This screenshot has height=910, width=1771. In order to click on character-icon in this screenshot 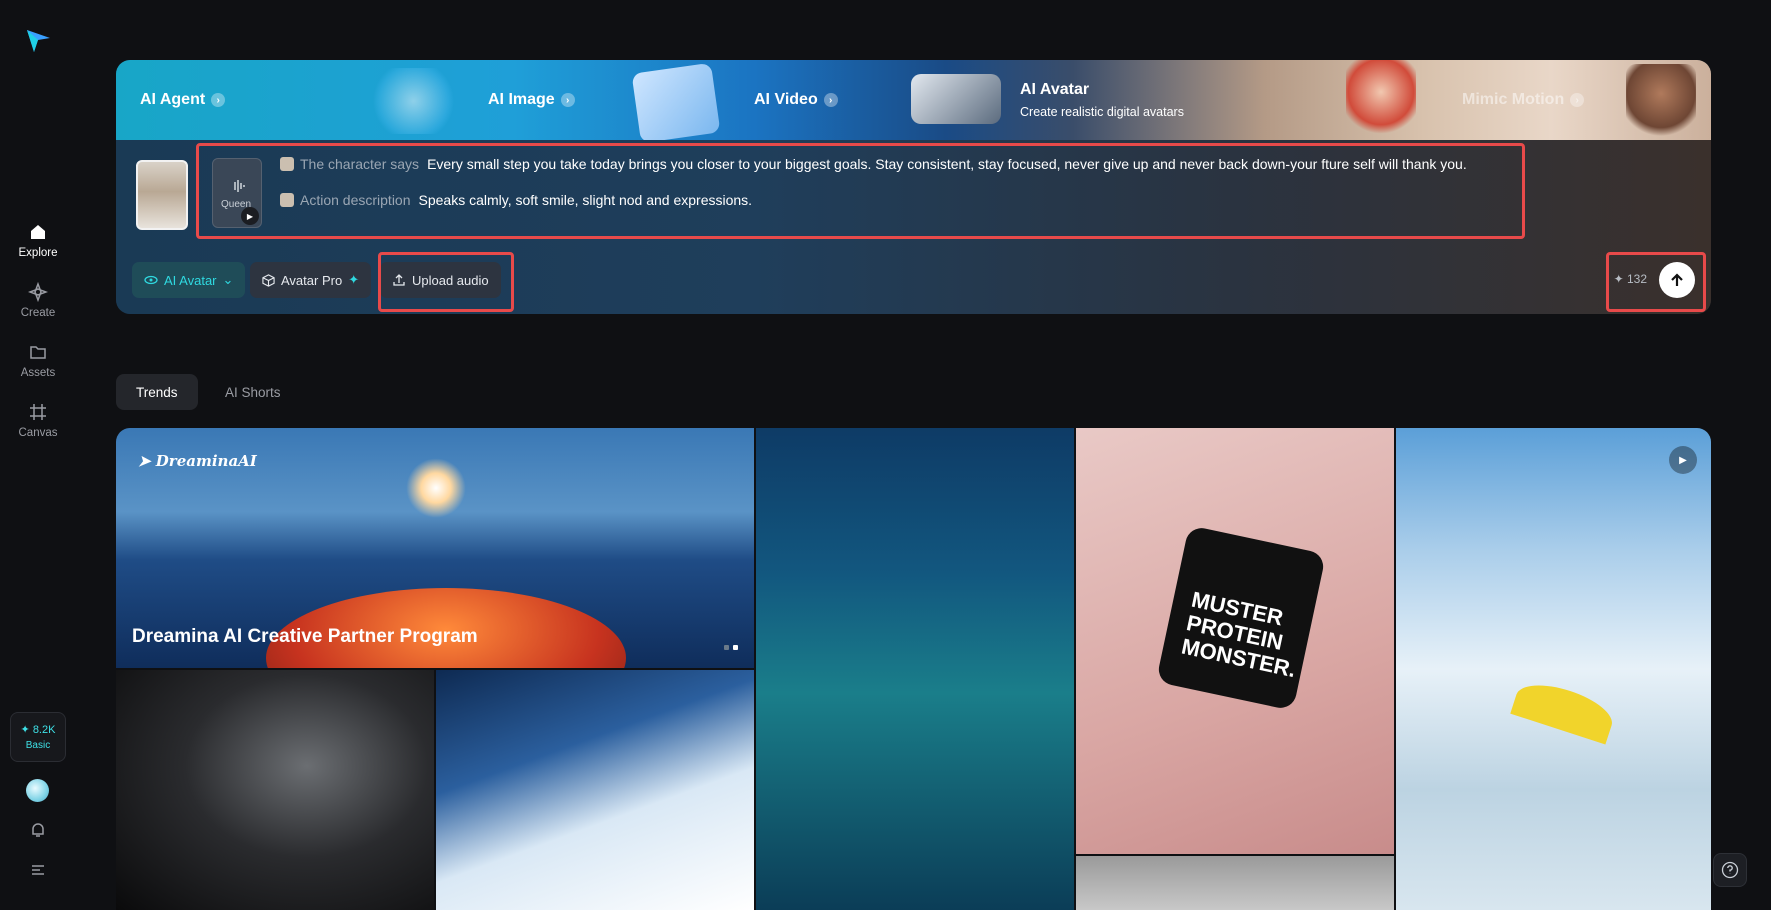, I will do `click(287, 164)`.